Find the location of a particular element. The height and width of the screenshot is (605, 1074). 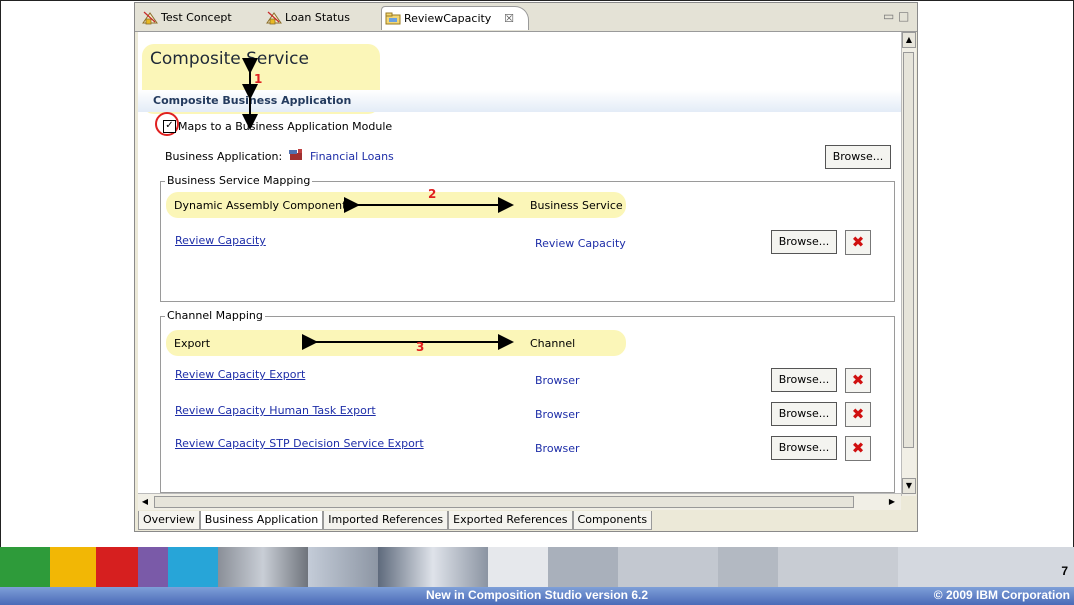

tab-components: Components is located at coordinates (612, 520).